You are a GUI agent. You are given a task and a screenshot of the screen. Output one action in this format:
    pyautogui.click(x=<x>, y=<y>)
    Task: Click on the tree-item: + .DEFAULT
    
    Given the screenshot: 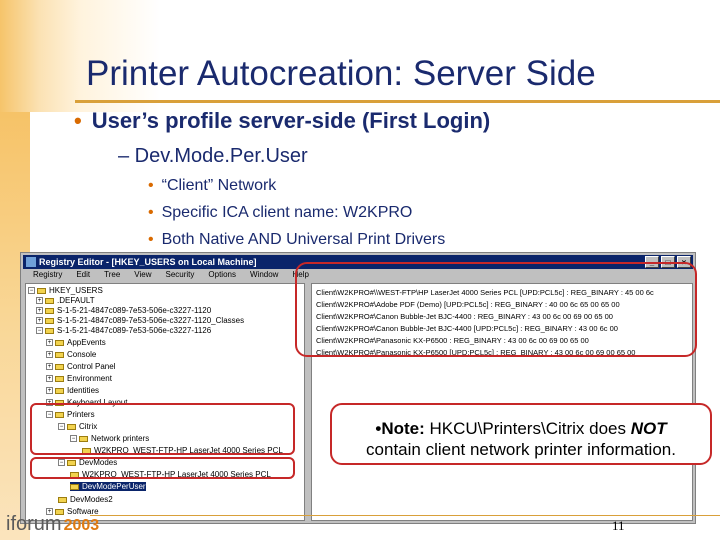 What is the action you would take?
    pyautogui.click(x=65, y=300)
    